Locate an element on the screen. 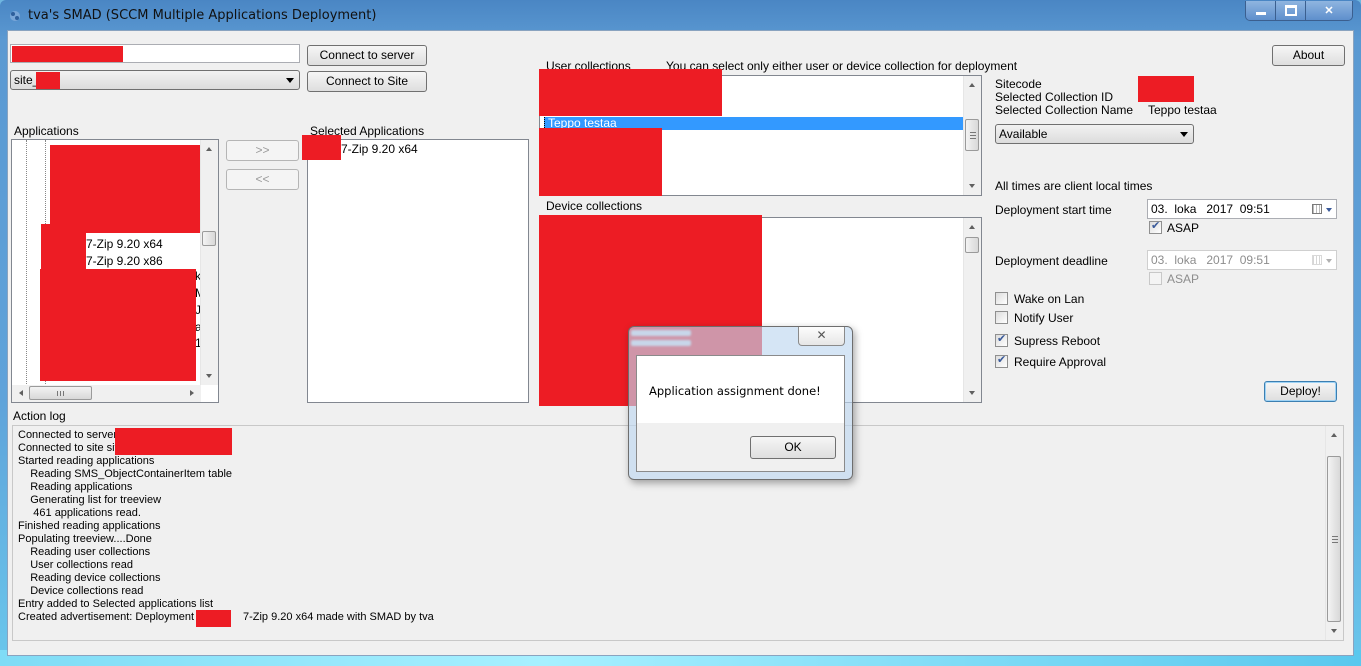 The width and height of the screenshot is (1361, 666). tree-item: 7-Zip 9.20 x64 is located at coordinates (124, 244).